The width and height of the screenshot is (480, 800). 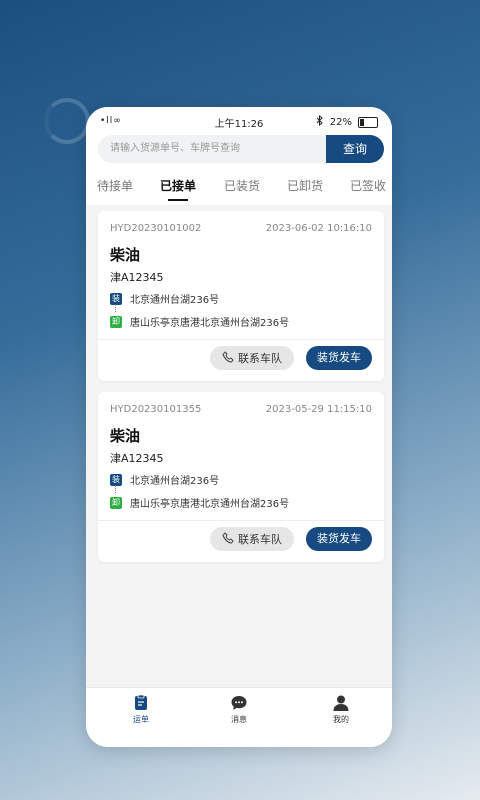 What do you see at coordinates (141, 719) in the screenshot?
I see `nav-waybill-label: 运单` at bounding box center [141, 719].